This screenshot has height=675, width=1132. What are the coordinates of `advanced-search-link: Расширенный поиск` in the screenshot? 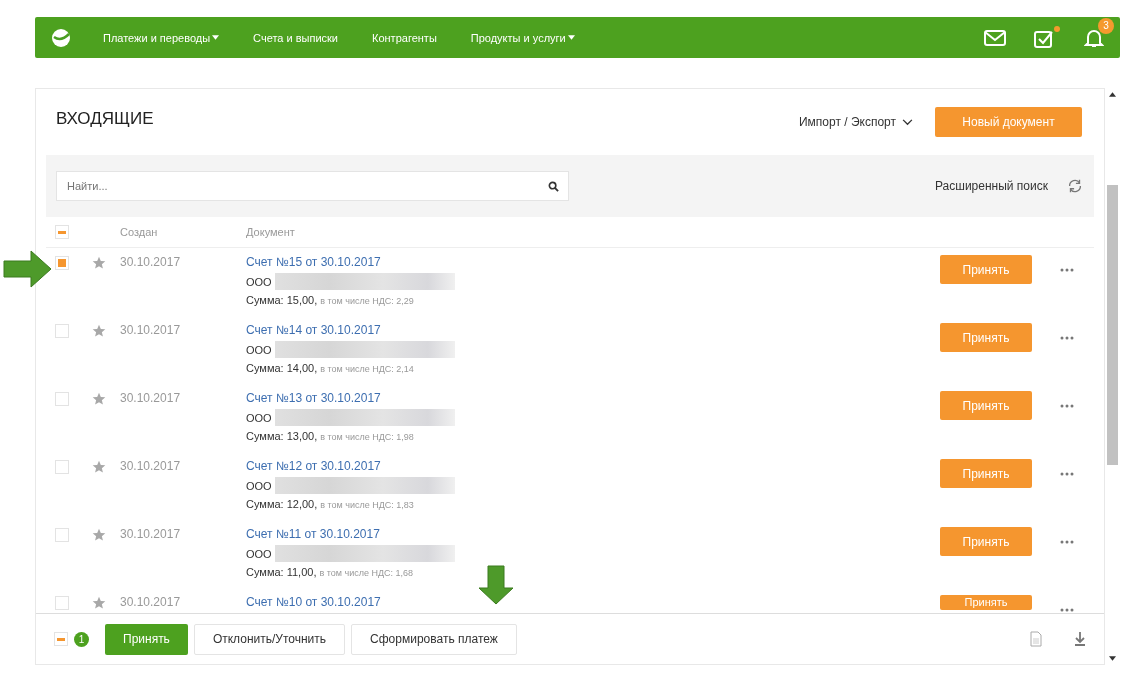 It's located at (991, 186).